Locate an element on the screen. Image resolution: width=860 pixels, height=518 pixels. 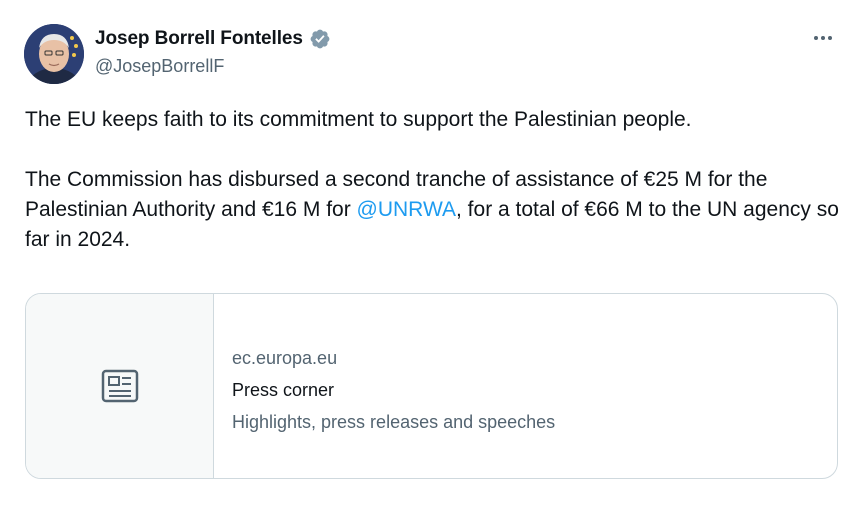
article-icon is located at coordinates (119, 386).